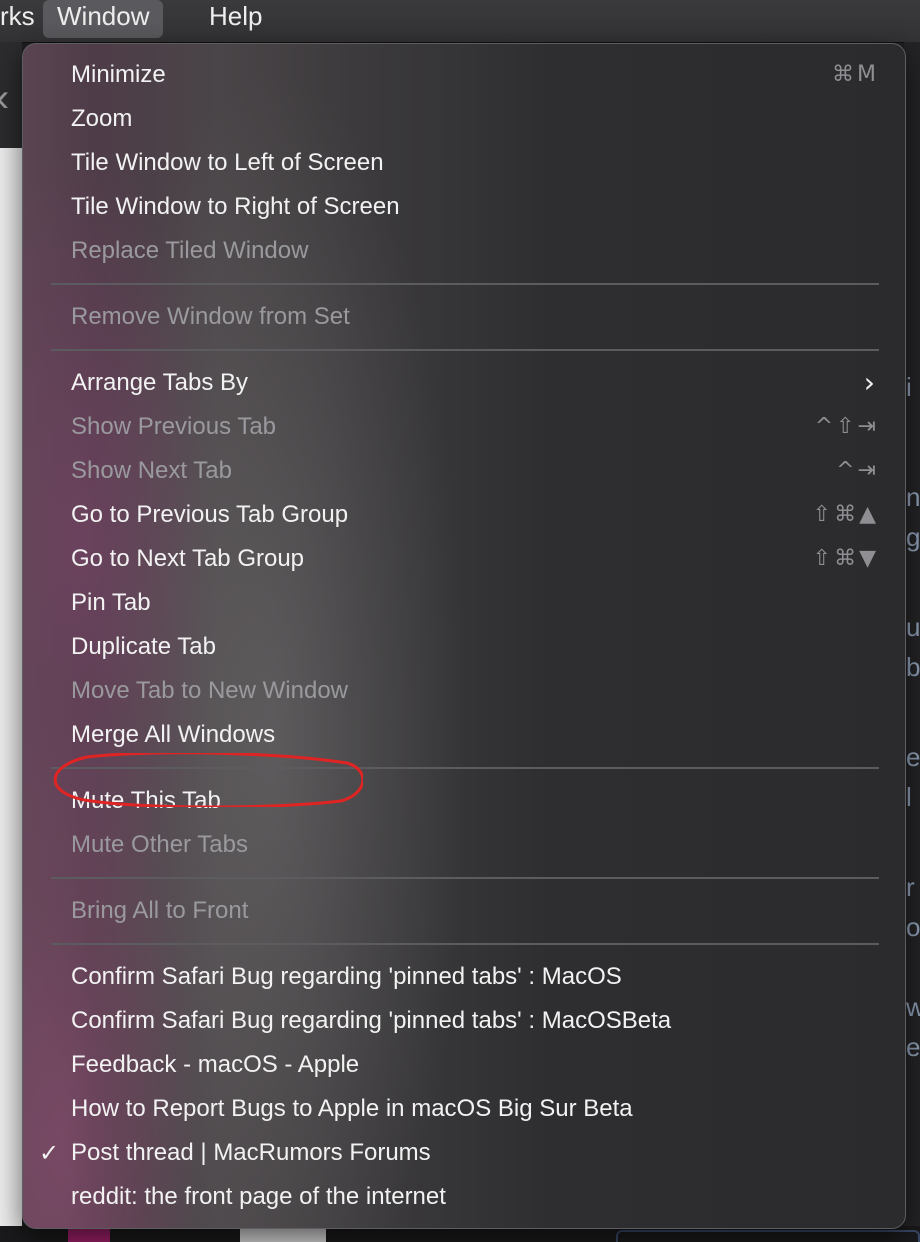 This screenshot has width=920, height=1242. What do you see at coordinates (174, 426) in the screenshot?
I see `menu-item-label: Show Previous Tab` at bounding box center [174, 426].